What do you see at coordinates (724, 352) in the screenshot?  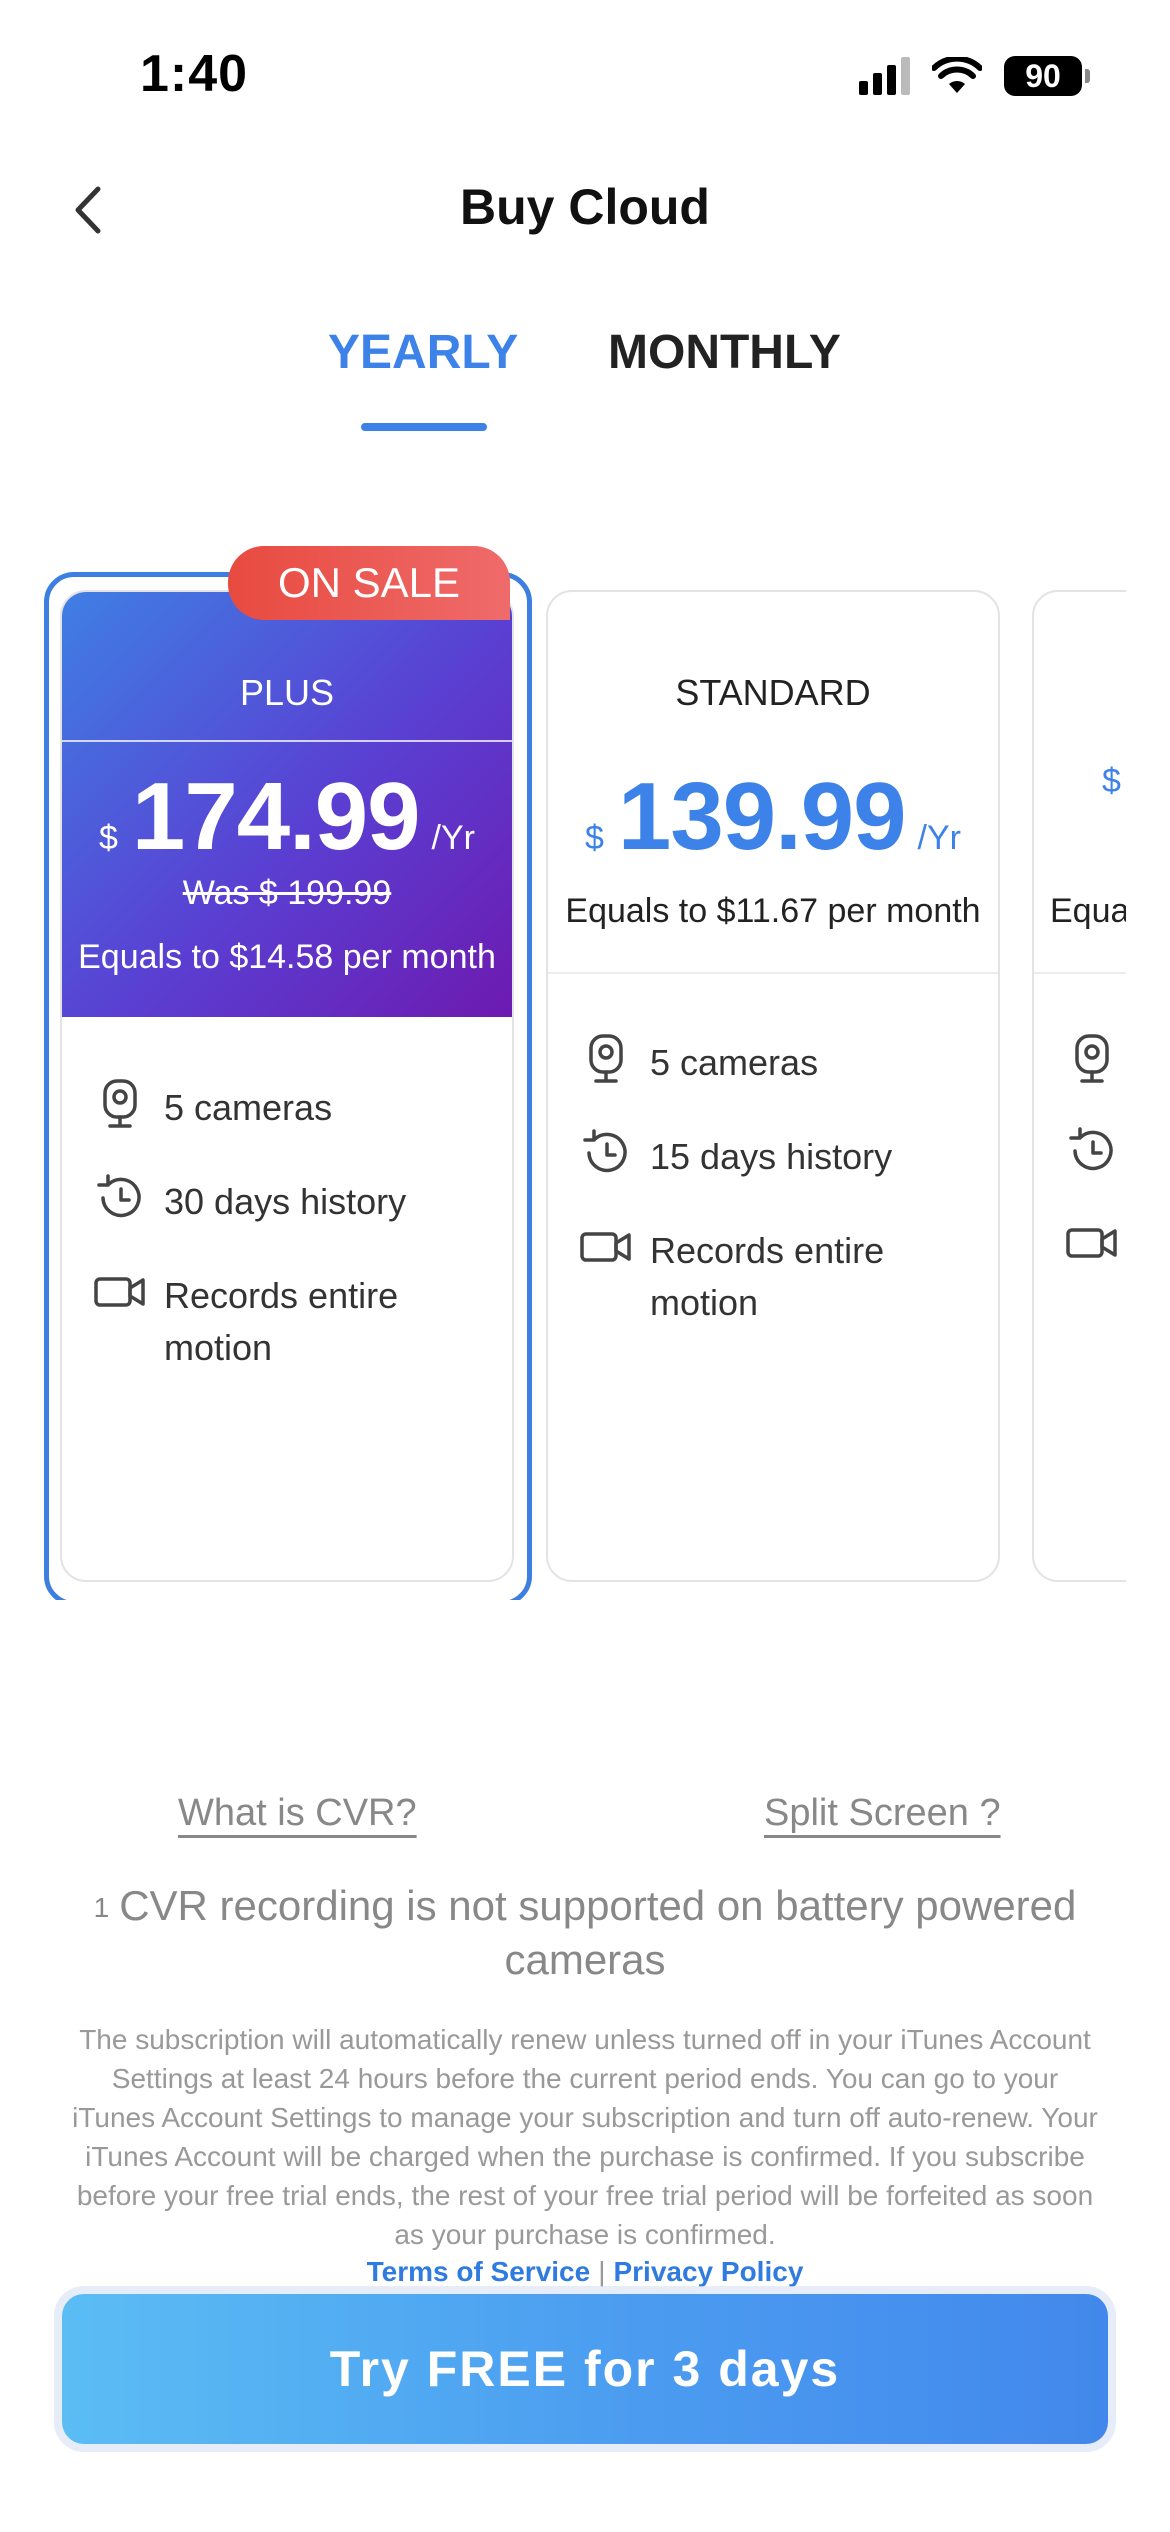 I see `tab-monthly: MONTHLY` at bounding box center [724, 352].